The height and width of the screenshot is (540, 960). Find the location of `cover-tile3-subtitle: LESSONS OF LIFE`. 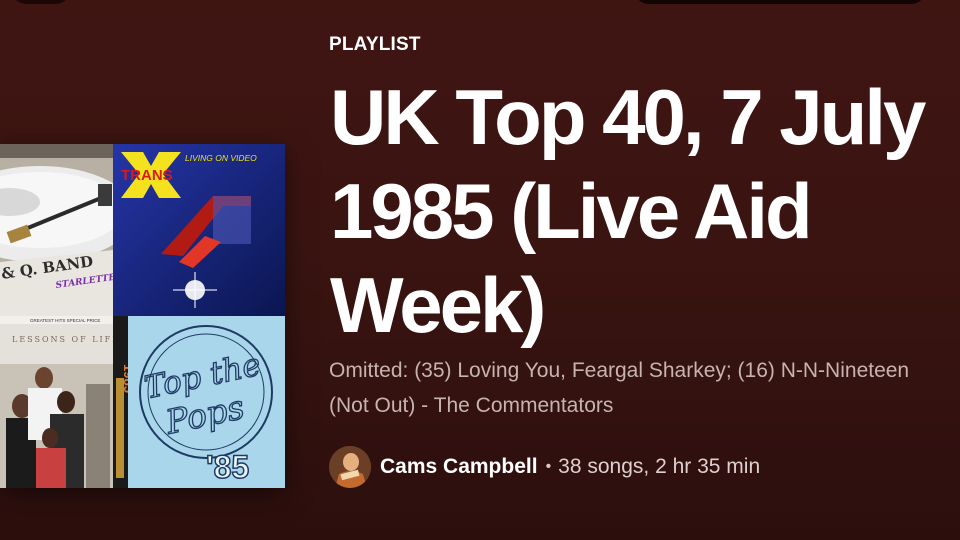

cover-tile3-subtitle: LESSONS OF LIFE is located at coordinates (66, 339).